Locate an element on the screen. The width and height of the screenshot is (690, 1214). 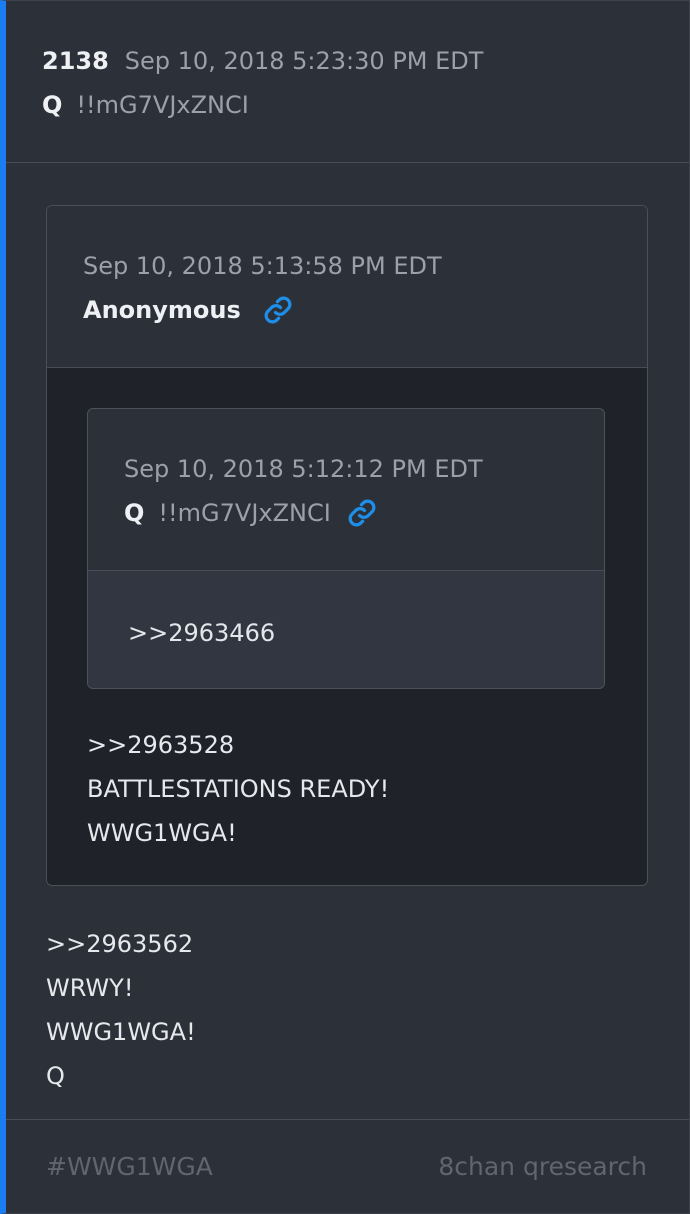
post-author: Q is located at coordinates (52, 105).